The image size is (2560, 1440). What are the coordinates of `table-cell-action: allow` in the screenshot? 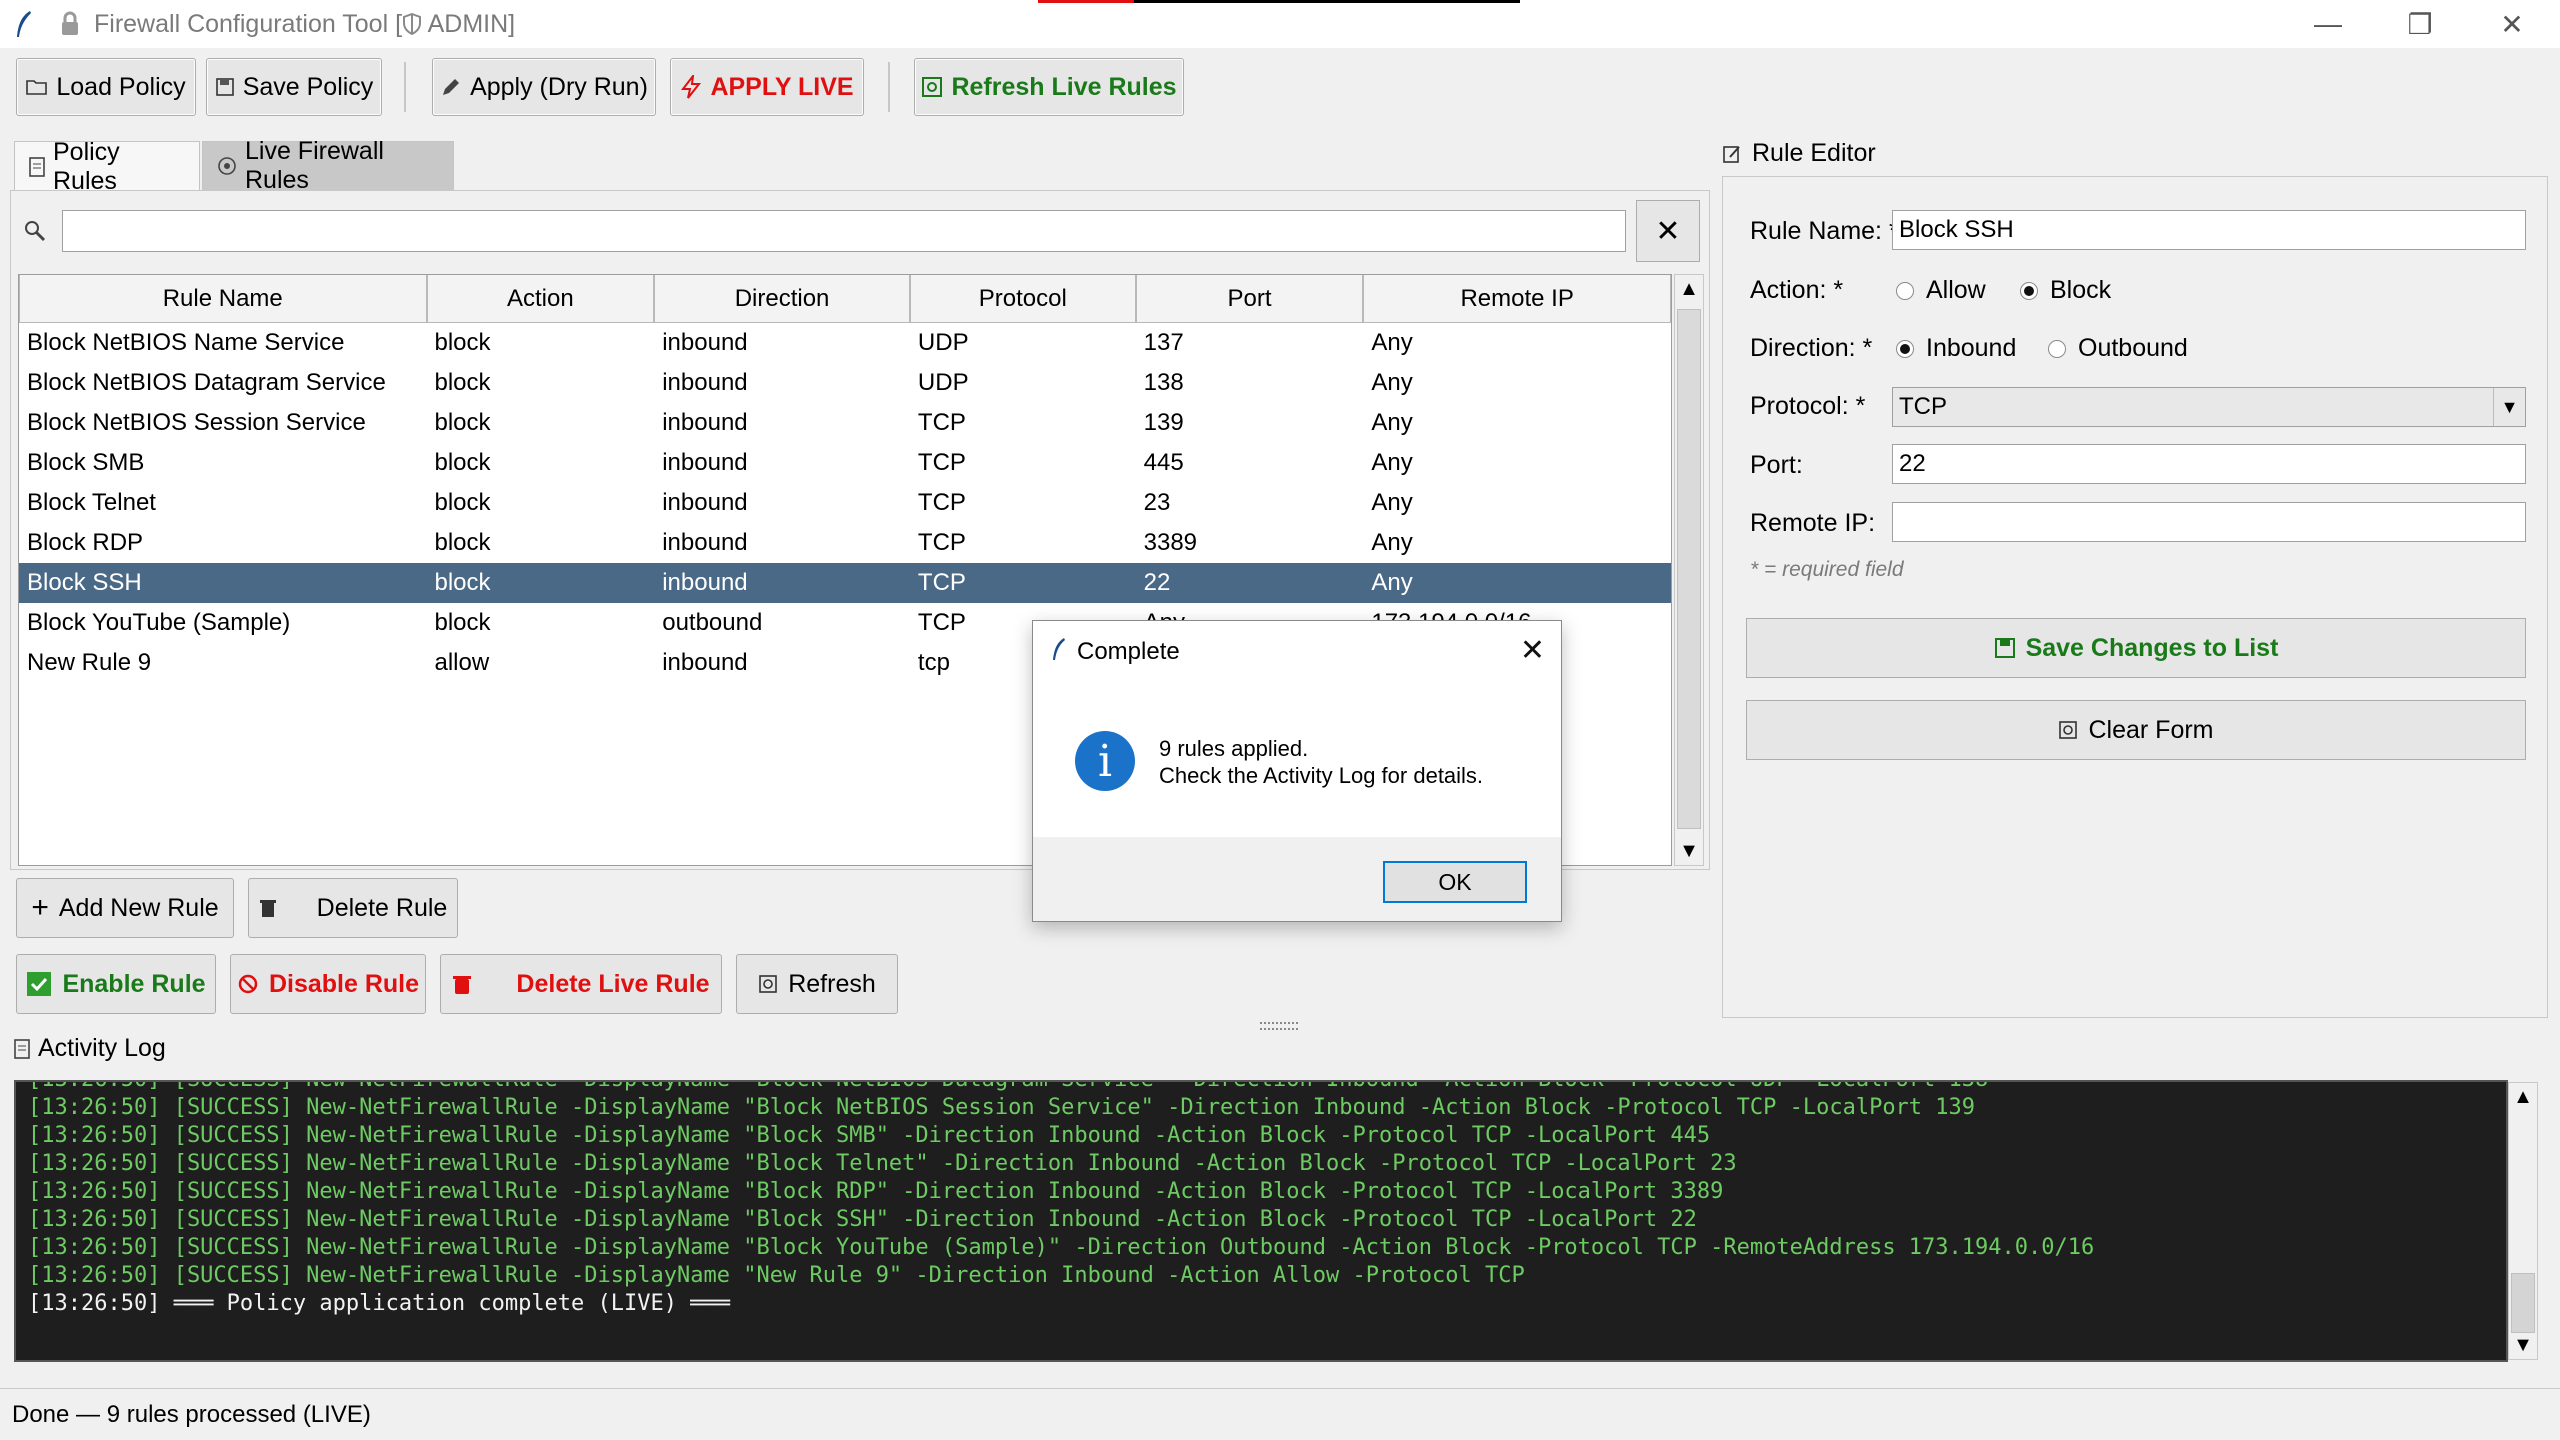 It's located at (462, 662).